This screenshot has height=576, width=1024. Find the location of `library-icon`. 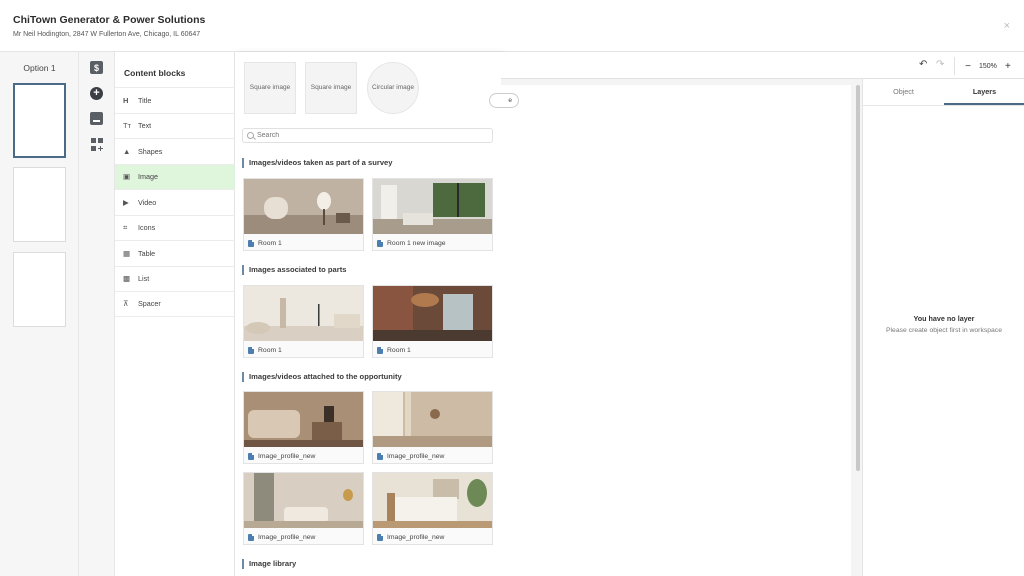

library-icon is located at coordinates (96, 118).